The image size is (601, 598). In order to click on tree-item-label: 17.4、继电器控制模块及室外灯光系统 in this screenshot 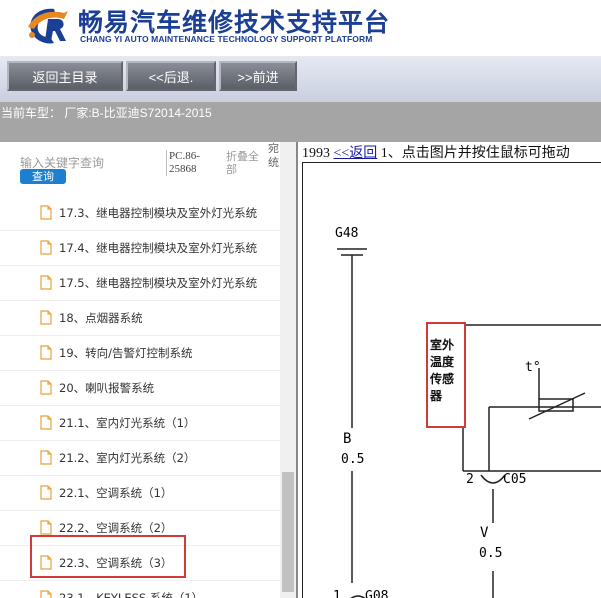, I will do `click(158, 248)`.